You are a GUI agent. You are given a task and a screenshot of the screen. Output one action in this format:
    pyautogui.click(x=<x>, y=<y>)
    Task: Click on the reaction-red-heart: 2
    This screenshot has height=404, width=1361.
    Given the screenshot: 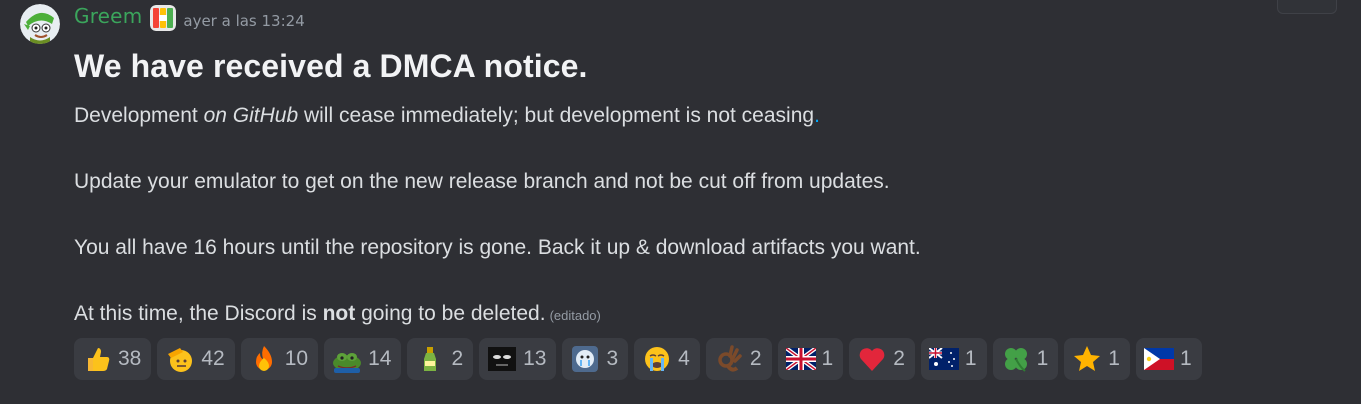 What is the action you would take?
    pyautogui.click(x=882, y=359)
    